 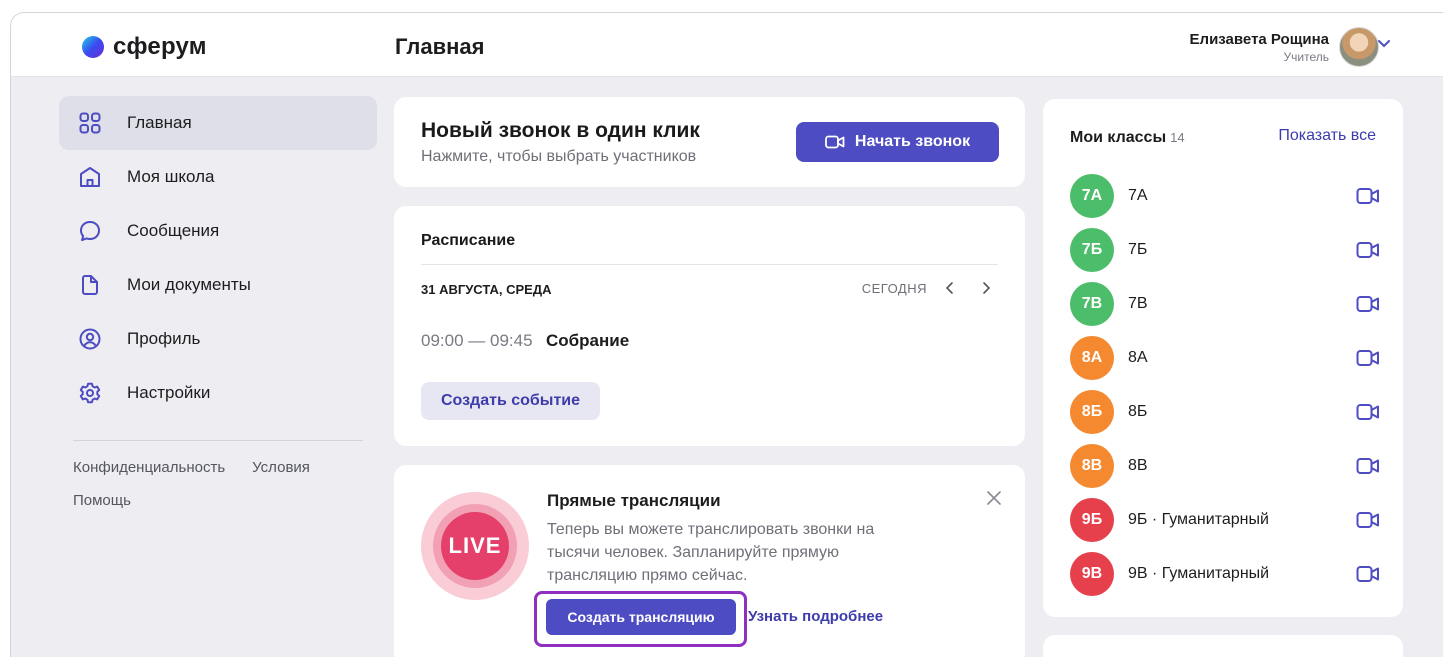 What do you see at coordinates (1198, 519) in the screenshot?
I see `class-name: 9Б · Гуманитарный` at bounding box center [1198, 519].